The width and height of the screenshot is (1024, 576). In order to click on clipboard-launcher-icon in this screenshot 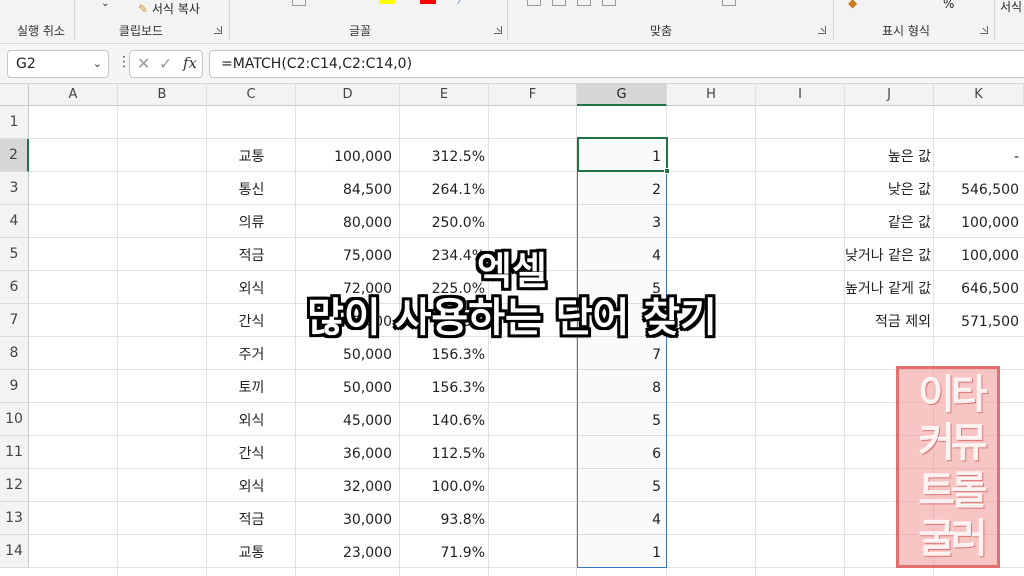, I will do `click(218, 30)`.